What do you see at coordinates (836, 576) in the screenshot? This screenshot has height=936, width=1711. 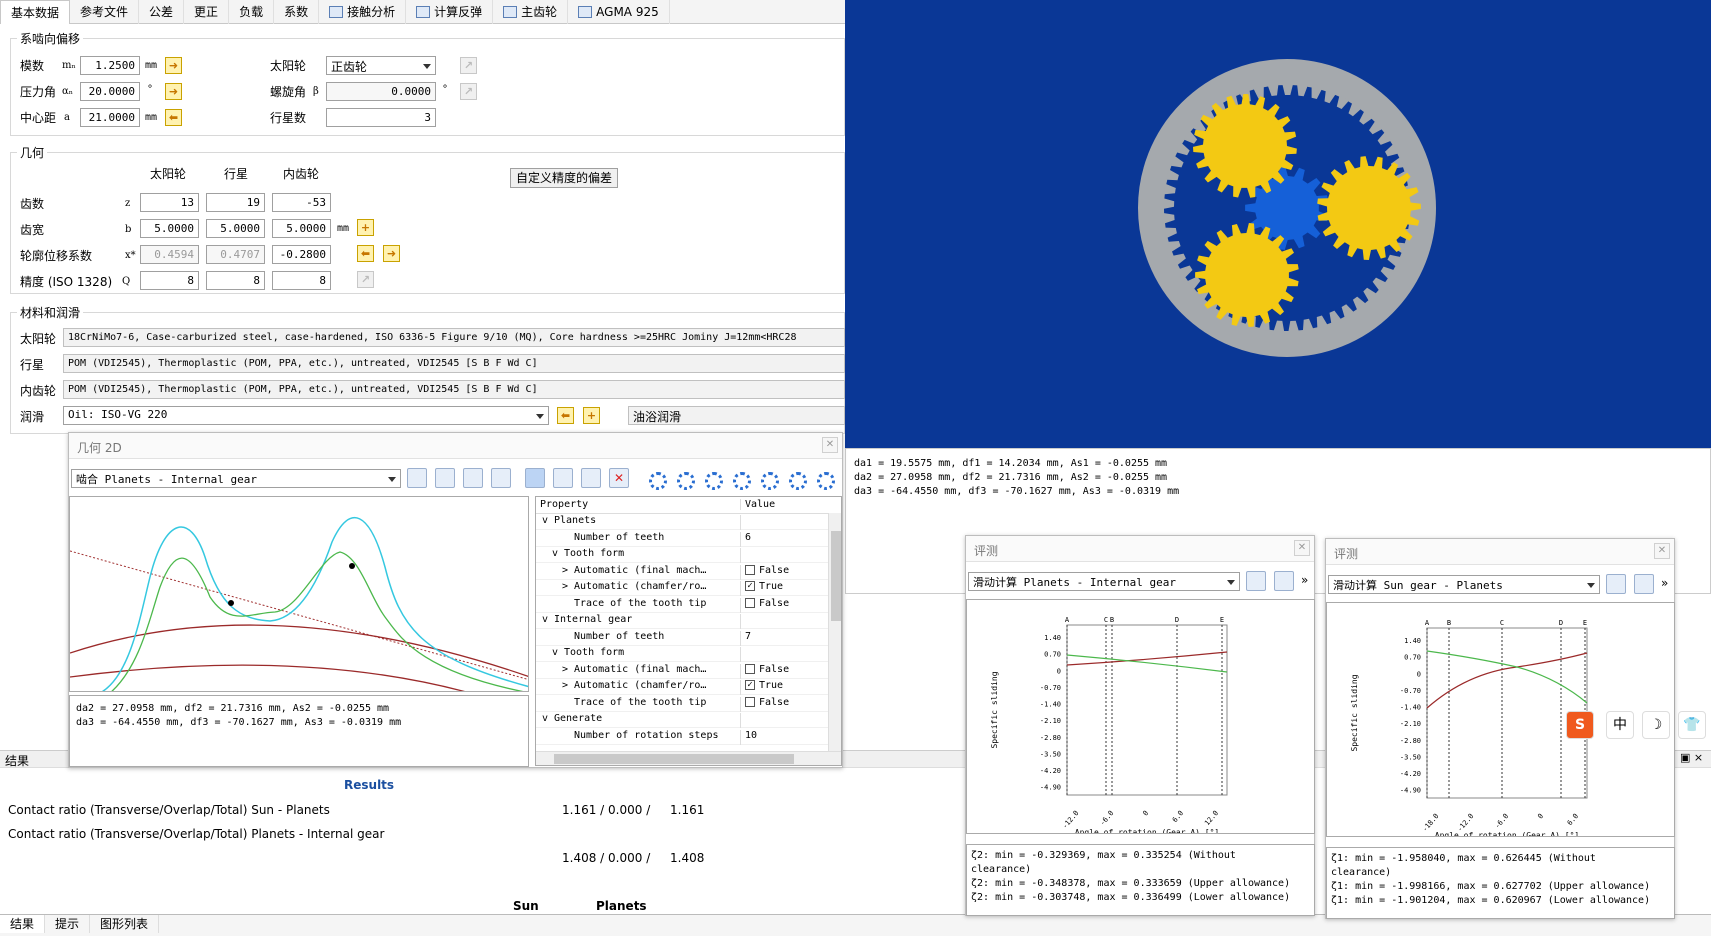 I see `scrollbar-thumb` at bounding box center [836, 576].